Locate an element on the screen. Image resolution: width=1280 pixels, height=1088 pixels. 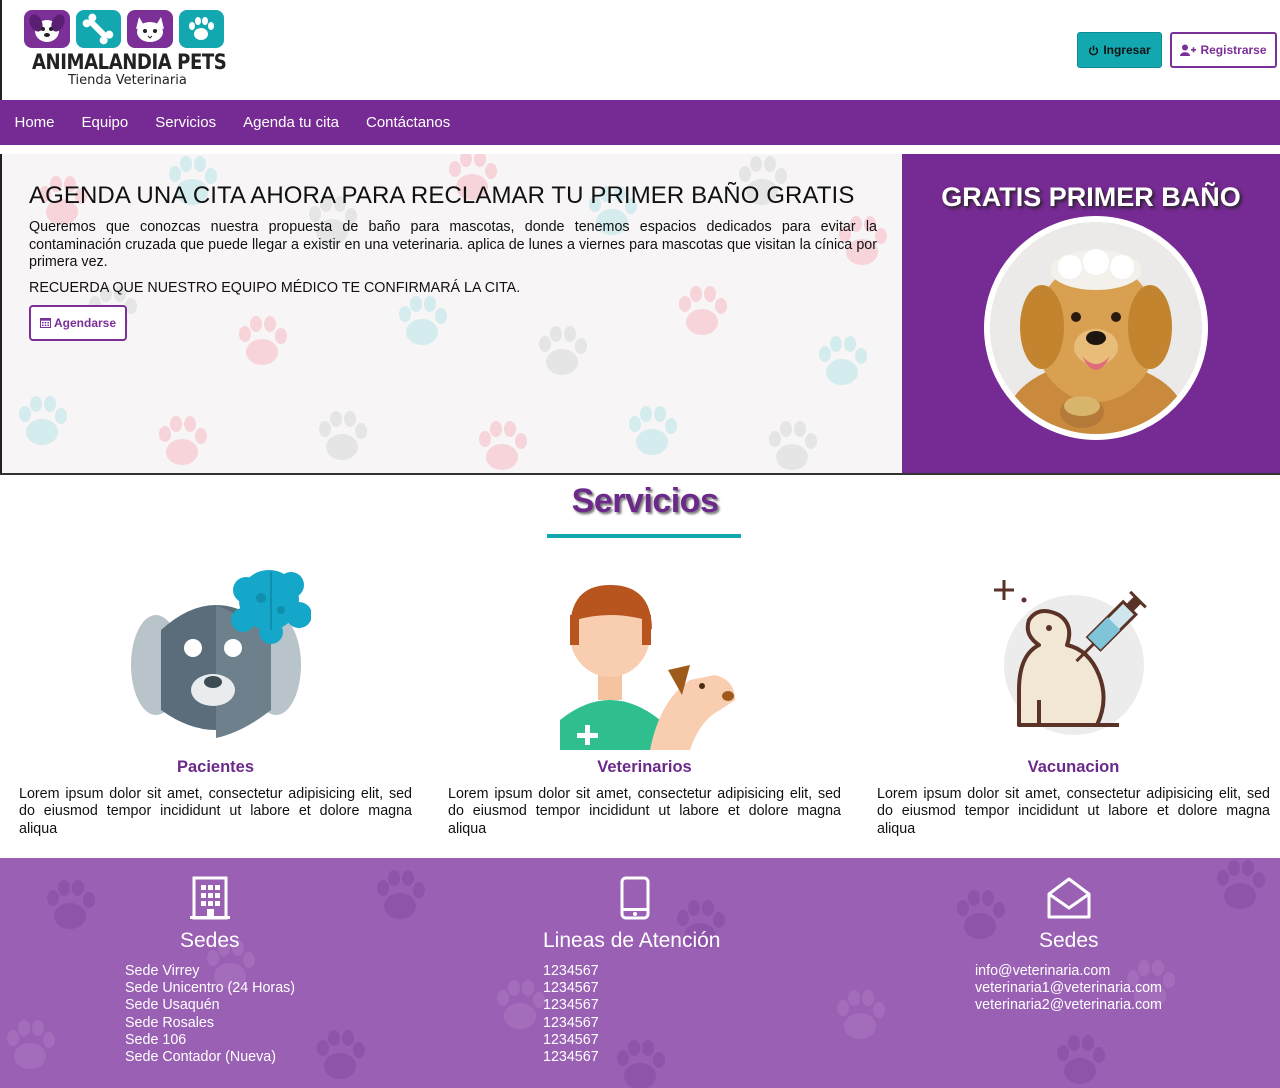
email-item: veterinaria1@veterinaria.com is located at coordinates (1068, 988).